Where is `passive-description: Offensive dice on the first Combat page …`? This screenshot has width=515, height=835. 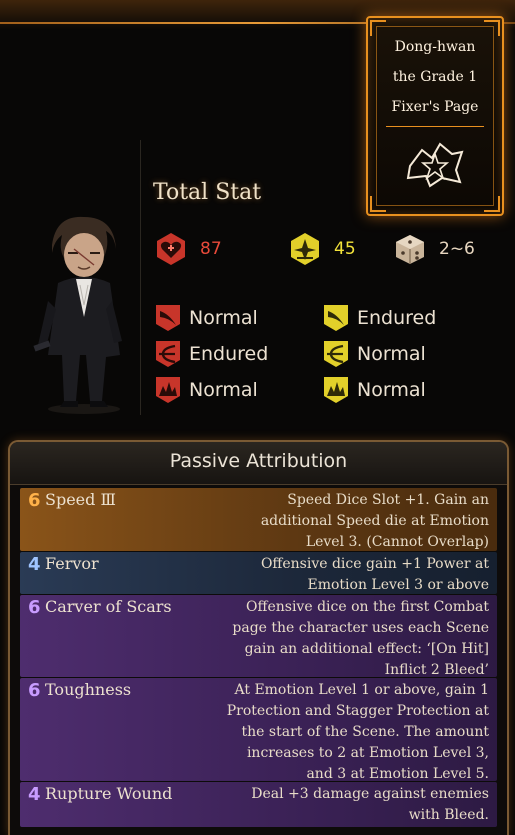 passive-description: Offensive dice on the first Combat page … is located at coordinates (360, 638).